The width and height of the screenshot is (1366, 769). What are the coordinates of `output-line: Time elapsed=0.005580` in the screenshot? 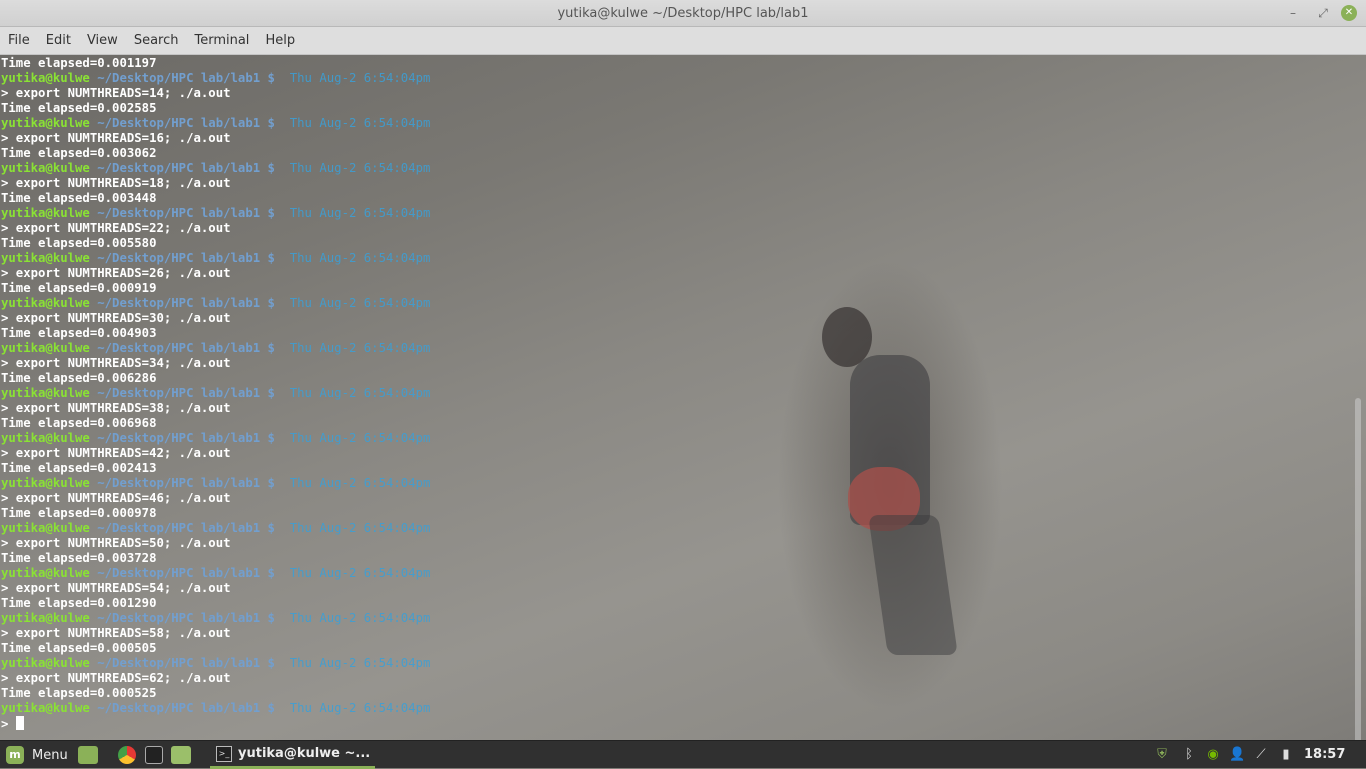 It's located at (79, 243).